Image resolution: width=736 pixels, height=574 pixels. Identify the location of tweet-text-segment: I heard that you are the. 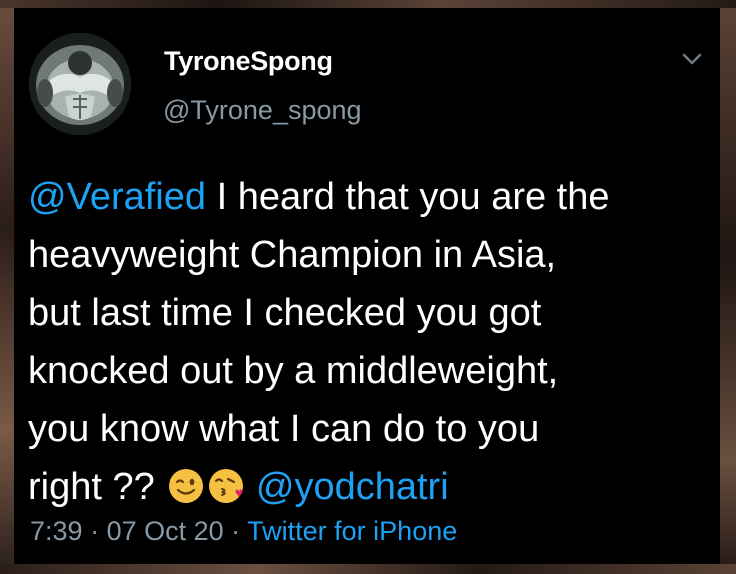
(408, 197).